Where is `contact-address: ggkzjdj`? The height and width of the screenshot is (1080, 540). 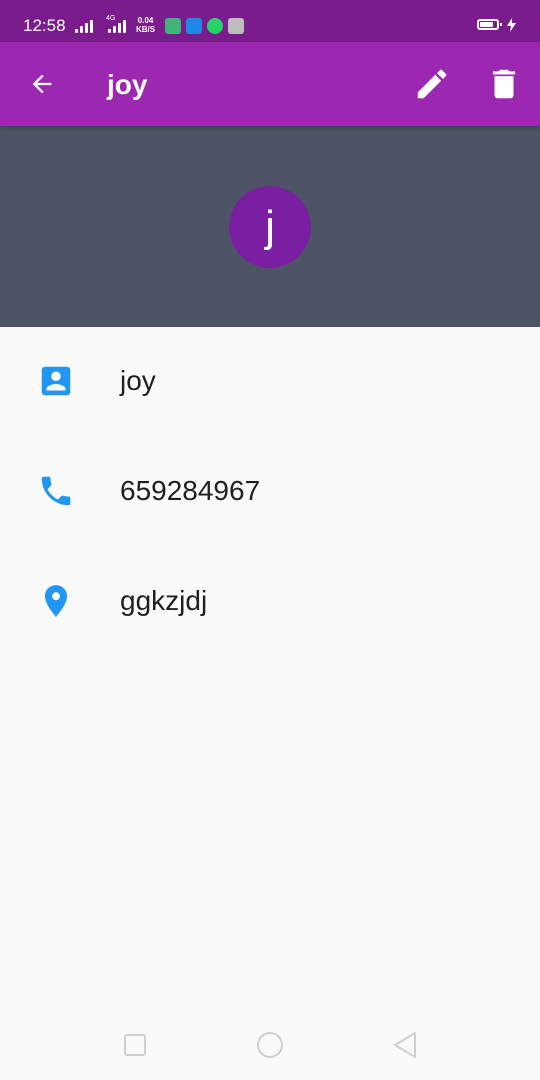 contact-address: ggkzjdj is located at coordinates (164, 600).